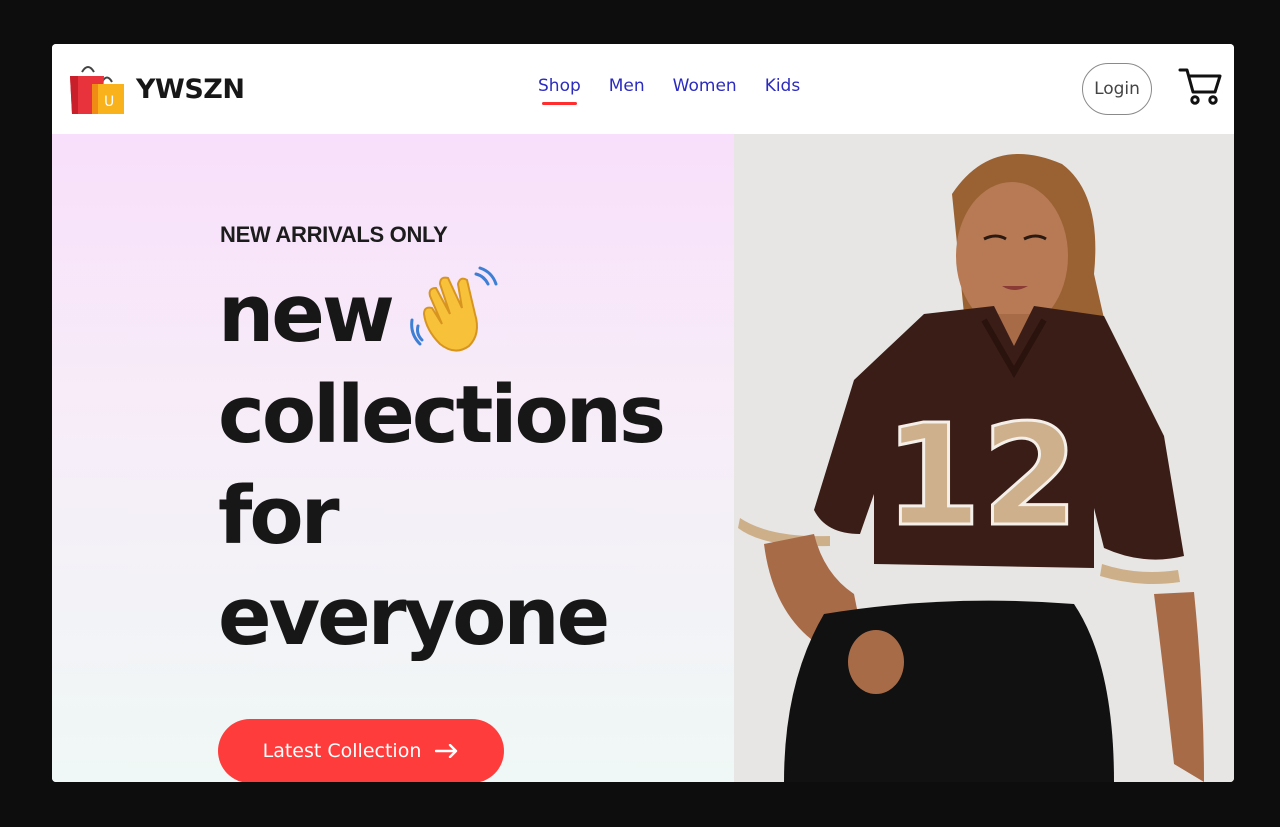 The width and height of the screenshot is (1280, 827). Describe the element at coordinates (783, 86) in the screenshot. I see `nav-item-kids: Kids` at that location.